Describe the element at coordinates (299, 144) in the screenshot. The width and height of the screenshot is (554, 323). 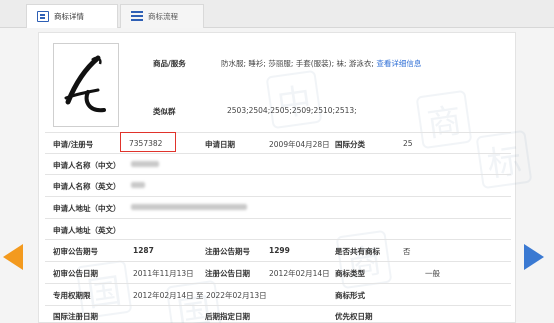
I see `apply-date-value: 2009年04月28日` at that location.